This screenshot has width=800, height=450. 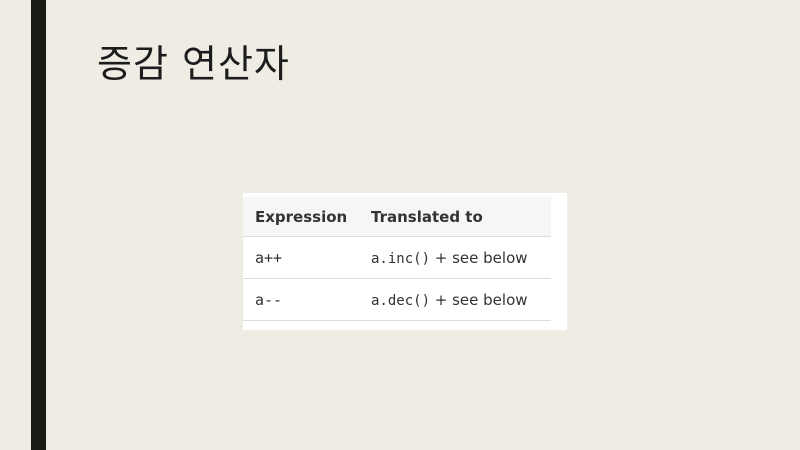 I want to click on translation-code: a.dec(), so click(x=401, y=300).